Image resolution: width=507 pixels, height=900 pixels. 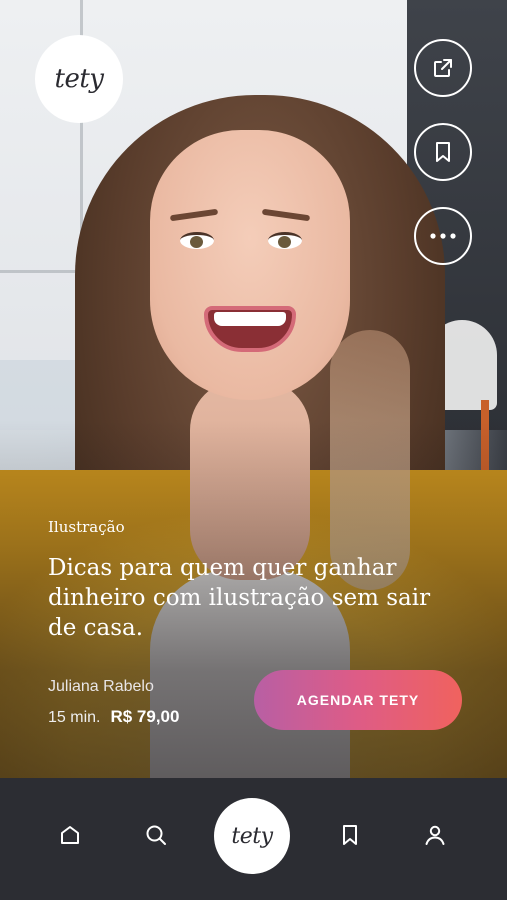 I want to click on nav-search, so click(x=156, y=835).